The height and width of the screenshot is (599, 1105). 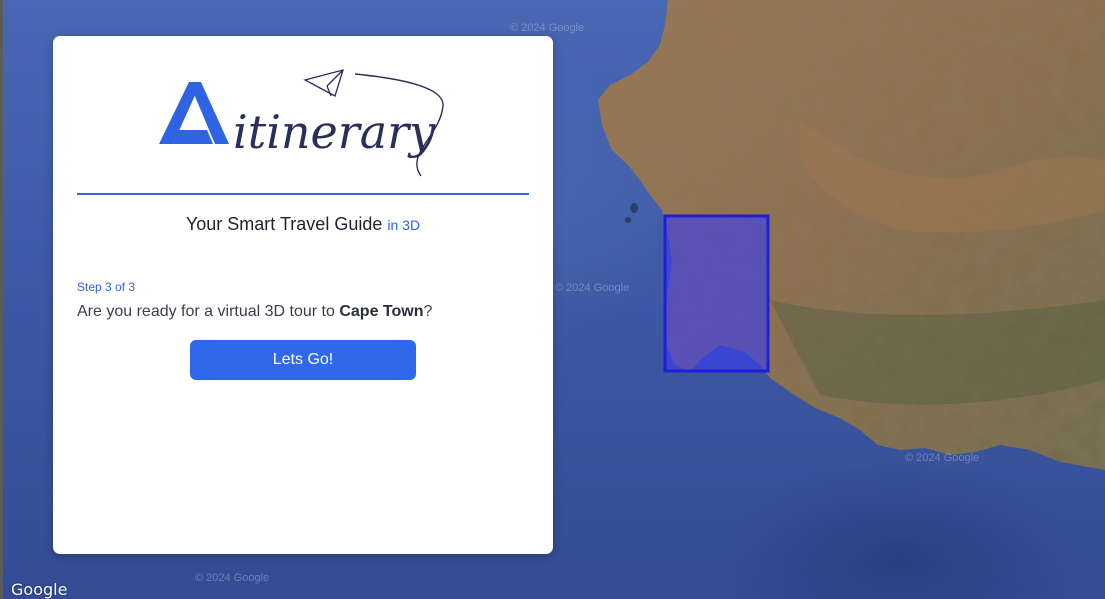 I want to click on question-suffix: ?, so click(x=428, y=311).